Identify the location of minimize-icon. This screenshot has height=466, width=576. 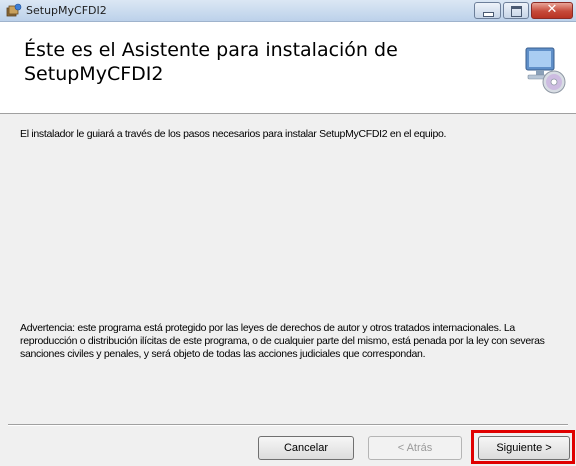
(487, 10).